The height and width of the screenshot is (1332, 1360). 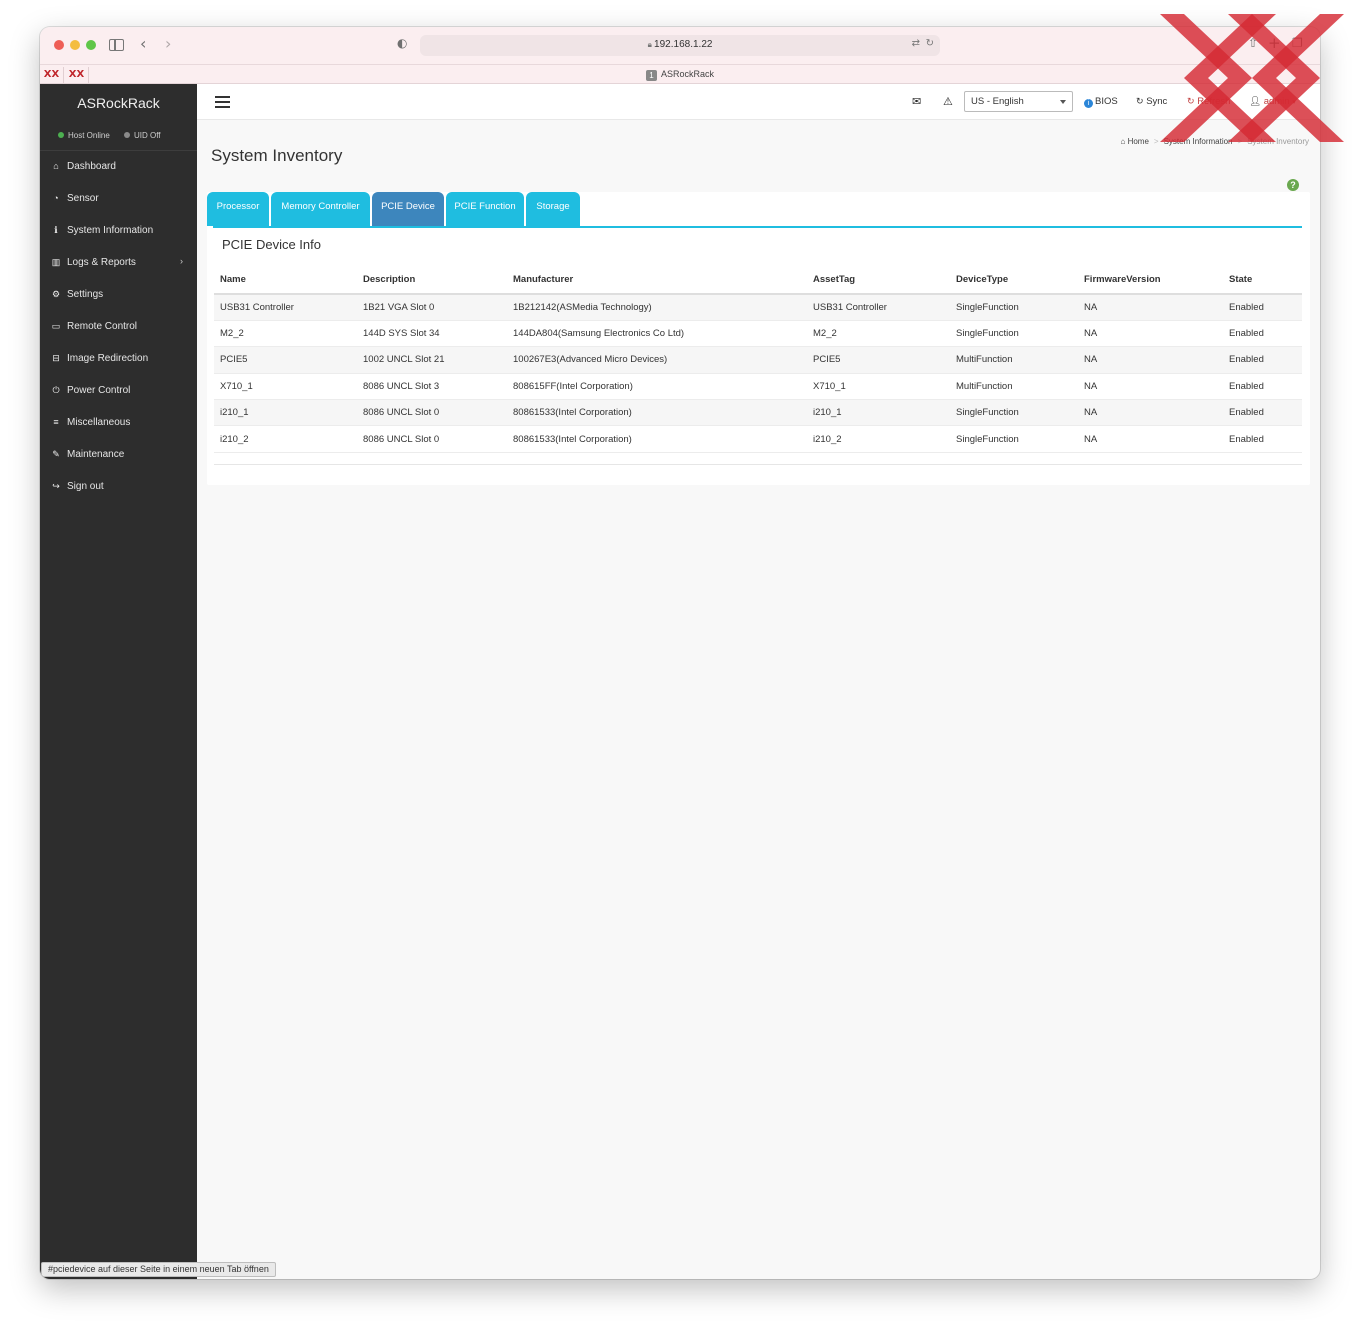 What do you see at coordinates (116, 45) in the screenshot?
I see `sidebar-toggle-icon` at bounding box center [116, 45].